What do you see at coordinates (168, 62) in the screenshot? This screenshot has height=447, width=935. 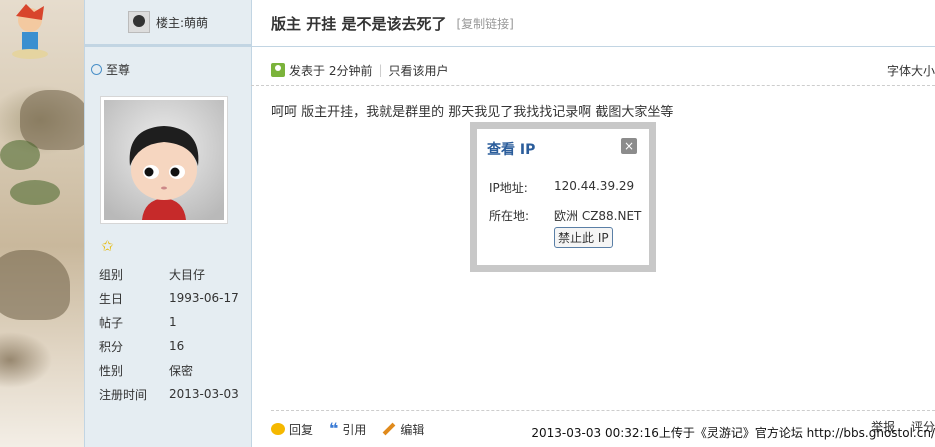 I see `author-rank: 至尊` at bounding box center [168, 62].